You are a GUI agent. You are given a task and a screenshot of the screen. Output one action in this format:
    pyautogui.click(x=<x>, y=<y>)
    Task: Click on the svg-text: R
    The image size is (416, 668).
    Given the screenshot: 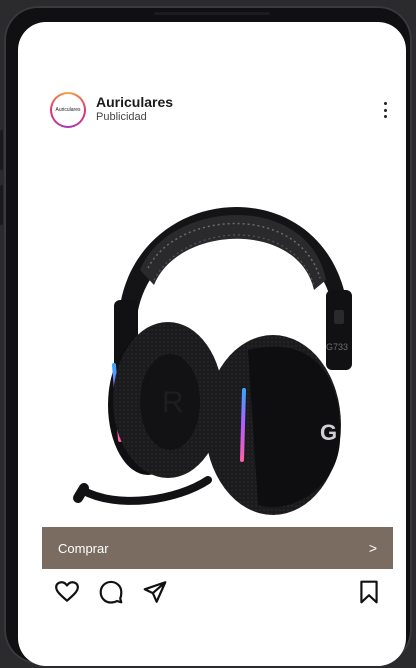 What is the action you would take?
    pyautogui.click(x=173, y=402)
    